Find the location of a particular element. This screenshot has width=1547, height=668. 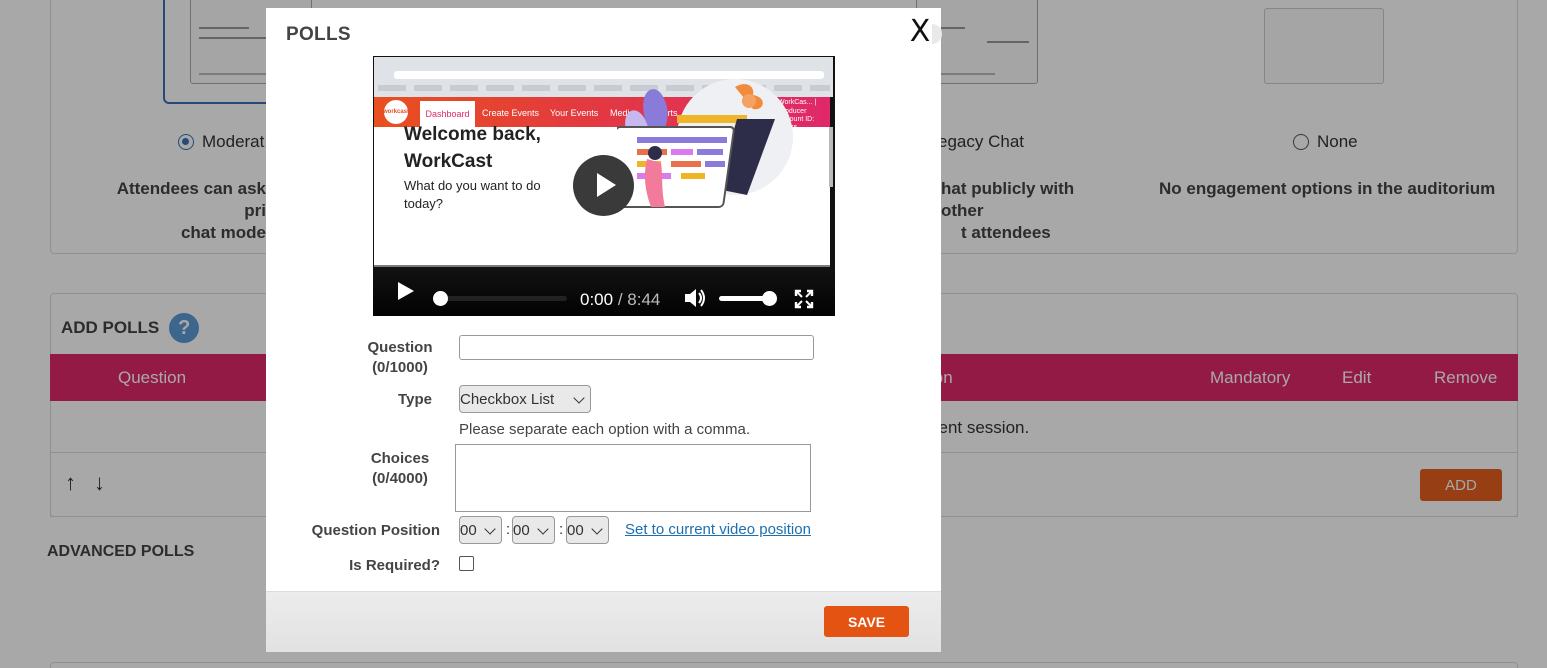

volume-icon is located at coordinates (695, 298).